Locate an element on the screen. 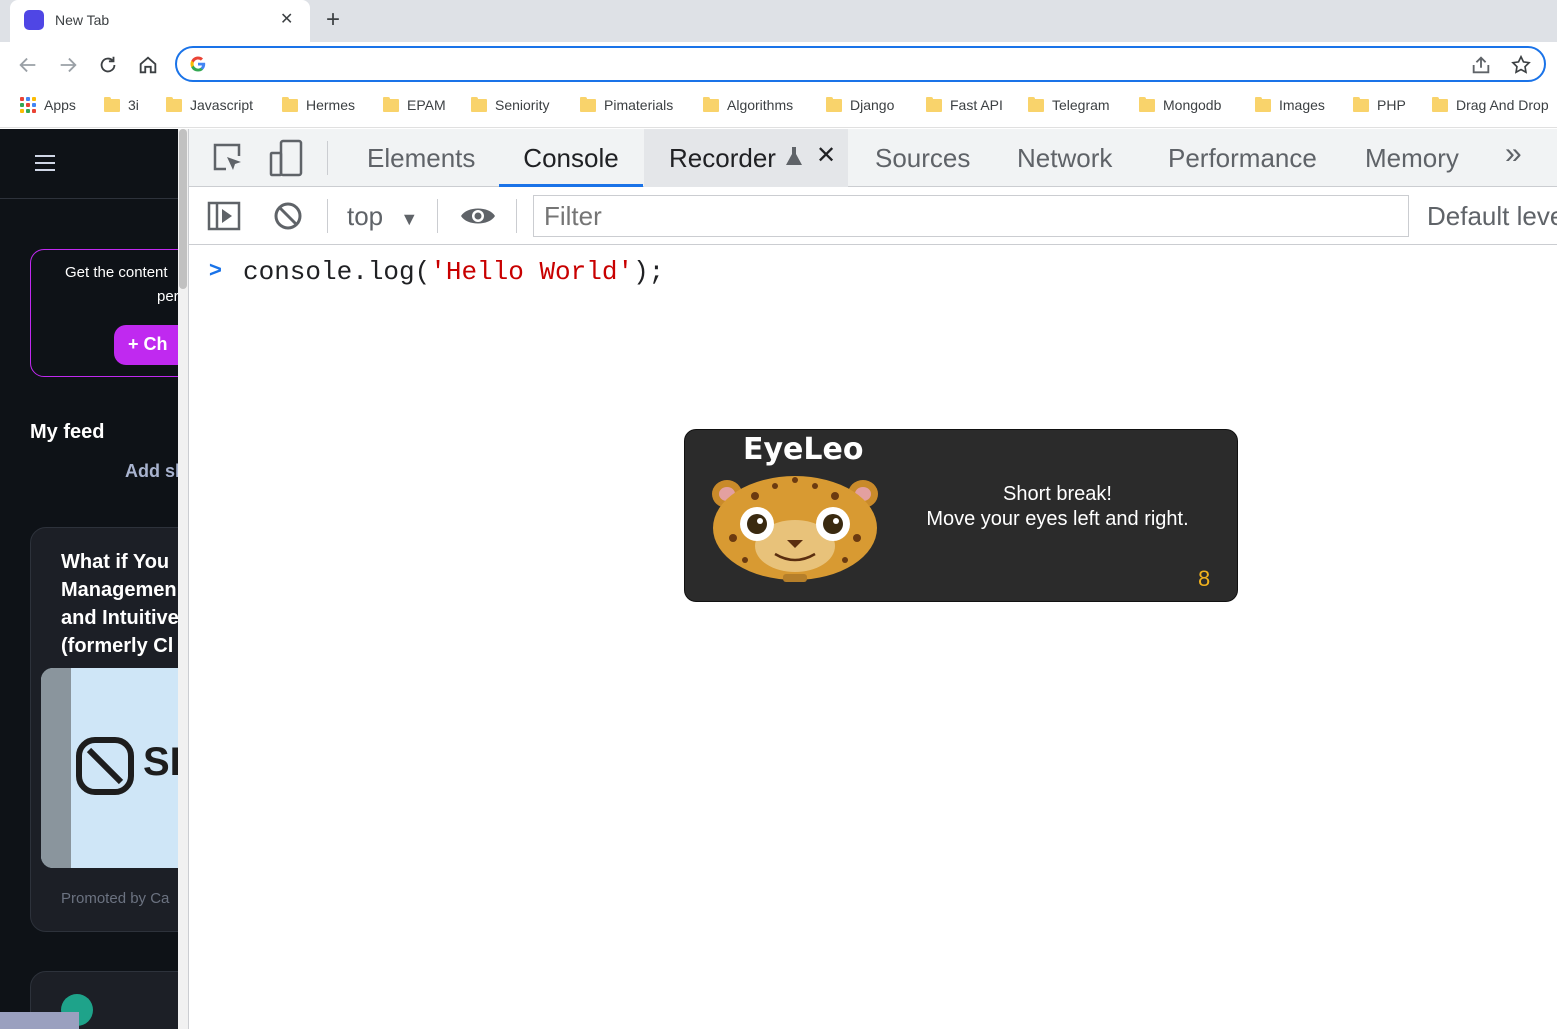 The width and height of the screenshot is (1557, 1029). promo-box: Get the content per + Ch is located at coordinates (109, 313).